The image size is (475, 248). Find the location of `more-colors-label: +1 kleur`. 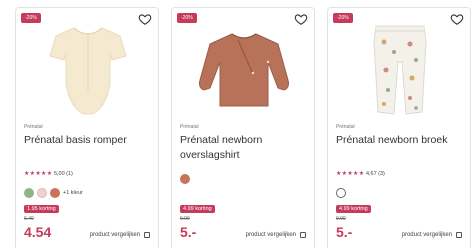

more-colors-label: +1 kleur is located at coordinates (73, 193).